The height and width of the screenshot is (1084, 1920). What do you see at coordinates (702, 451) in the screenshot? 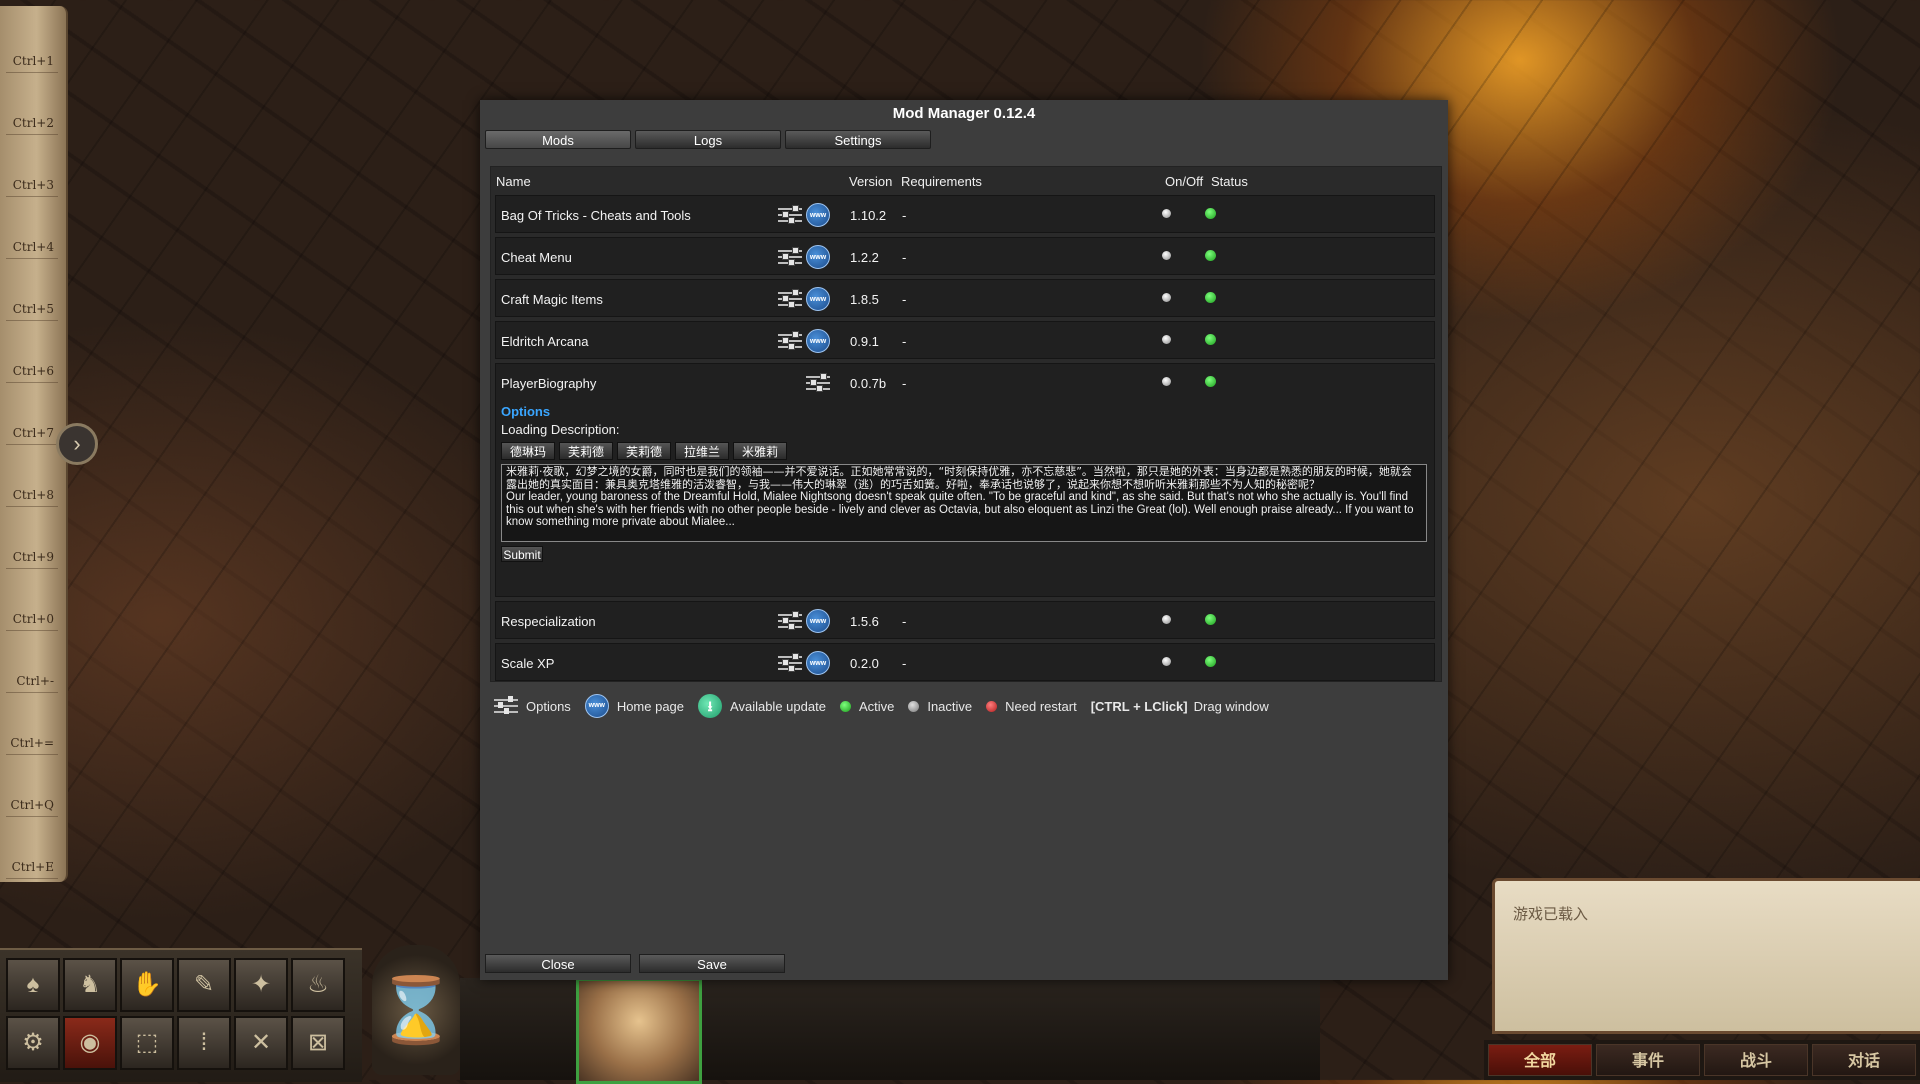
I see `character-name-button: 拉维兰` at bounding box center [702, 451].